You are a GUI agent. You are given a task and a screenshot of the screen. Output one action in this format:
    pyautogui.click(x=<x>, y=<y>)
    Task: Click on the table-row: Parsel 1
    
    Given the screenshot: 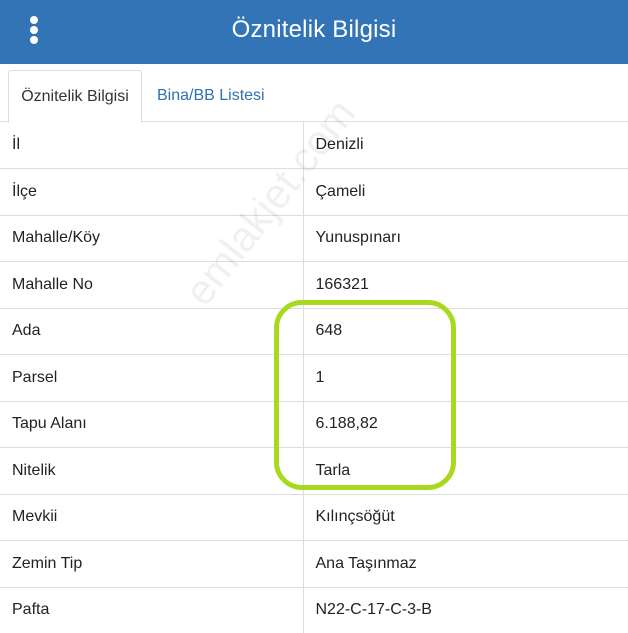 What is the action you would take?
    pyautogui.click(x=314, y=378)
    